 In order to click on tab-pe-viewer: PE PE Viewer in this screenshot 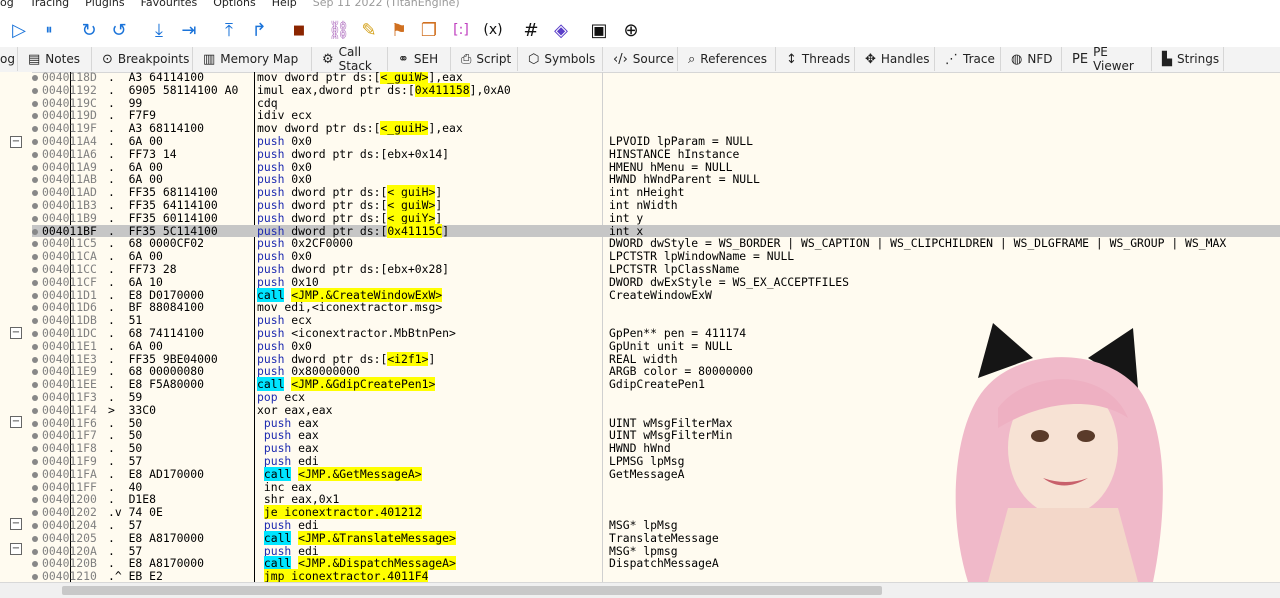, I will do `click(1107, 59)`.